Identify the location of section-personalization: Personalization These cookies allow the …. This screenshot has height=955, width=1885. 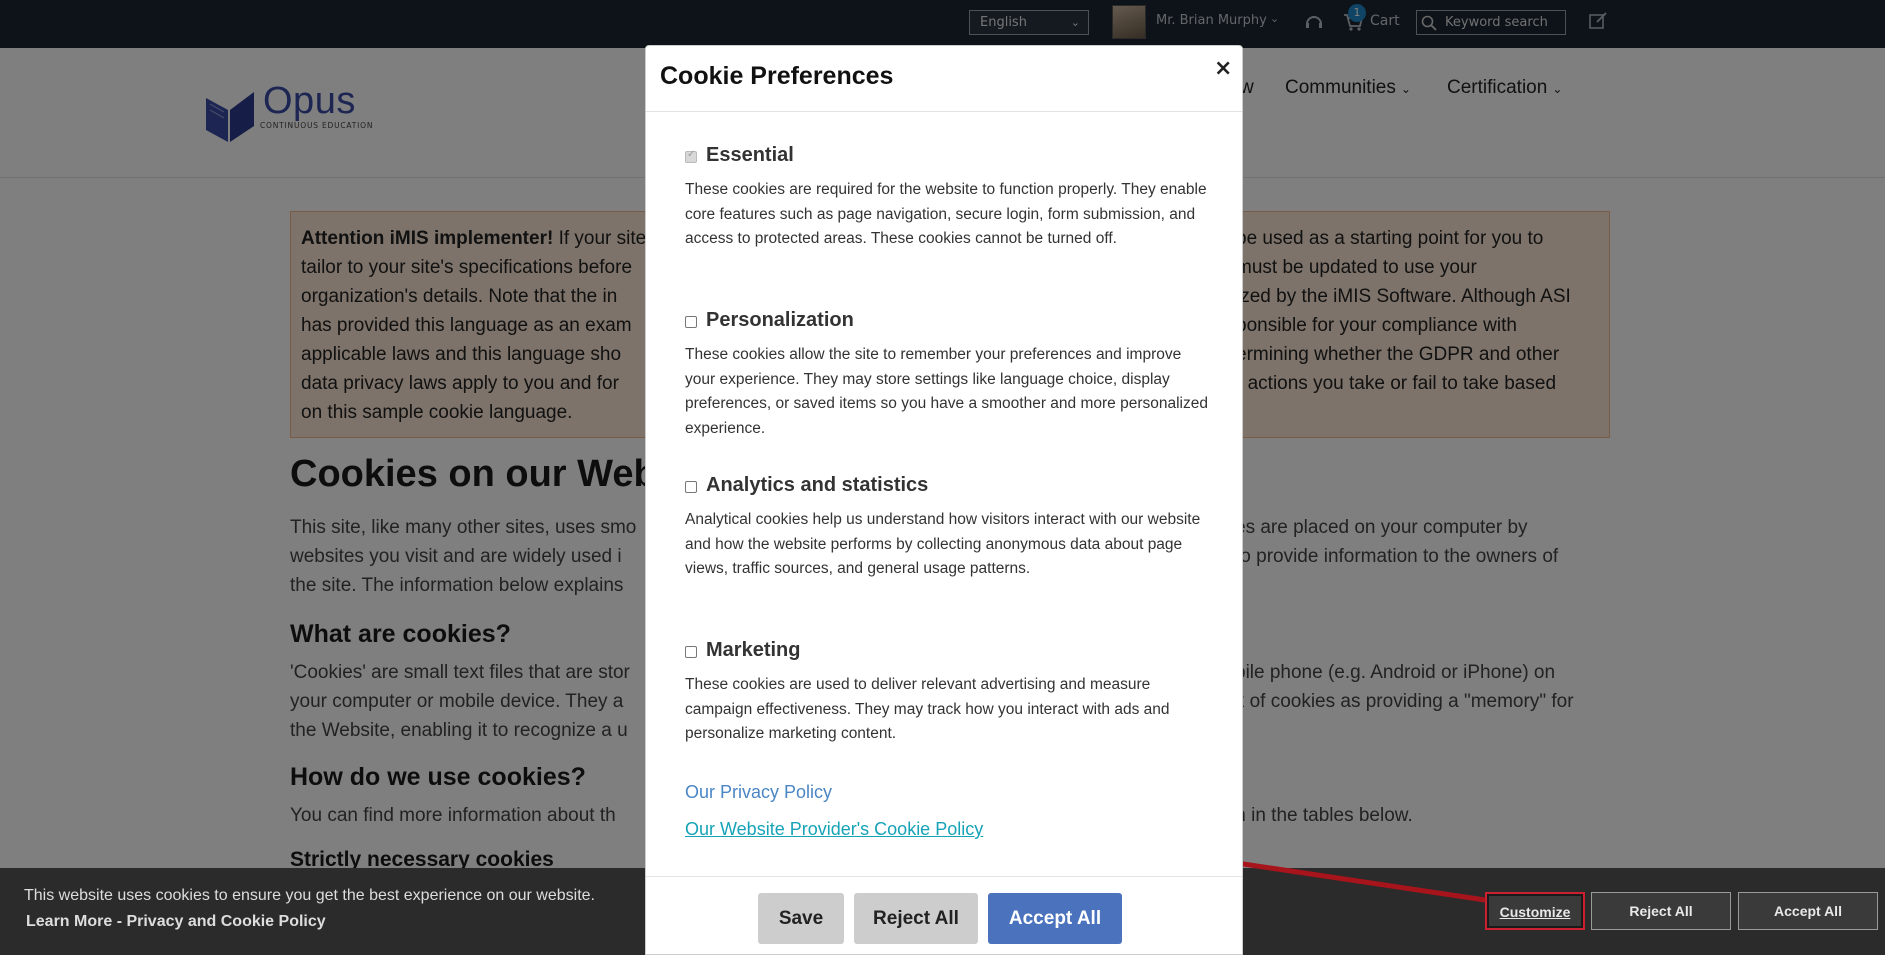
(950, 375).